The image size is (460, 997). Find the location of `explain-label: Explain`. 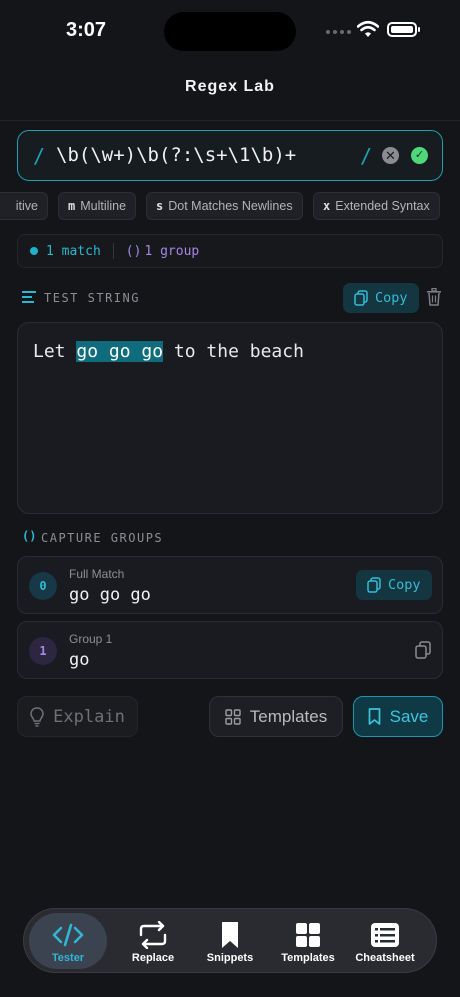

explain-label: Explain is located at coordinates (89, 716).